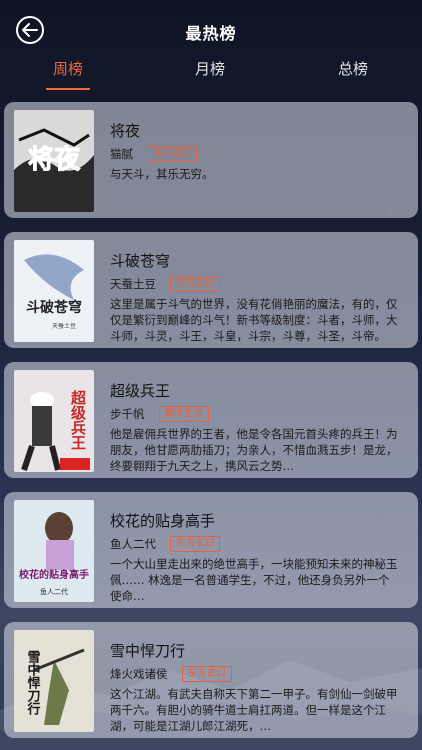 Image resolution: width=422 pixels, height=750 pixels. I want to click on genre-tag: 都市生活, so click(183, 414).